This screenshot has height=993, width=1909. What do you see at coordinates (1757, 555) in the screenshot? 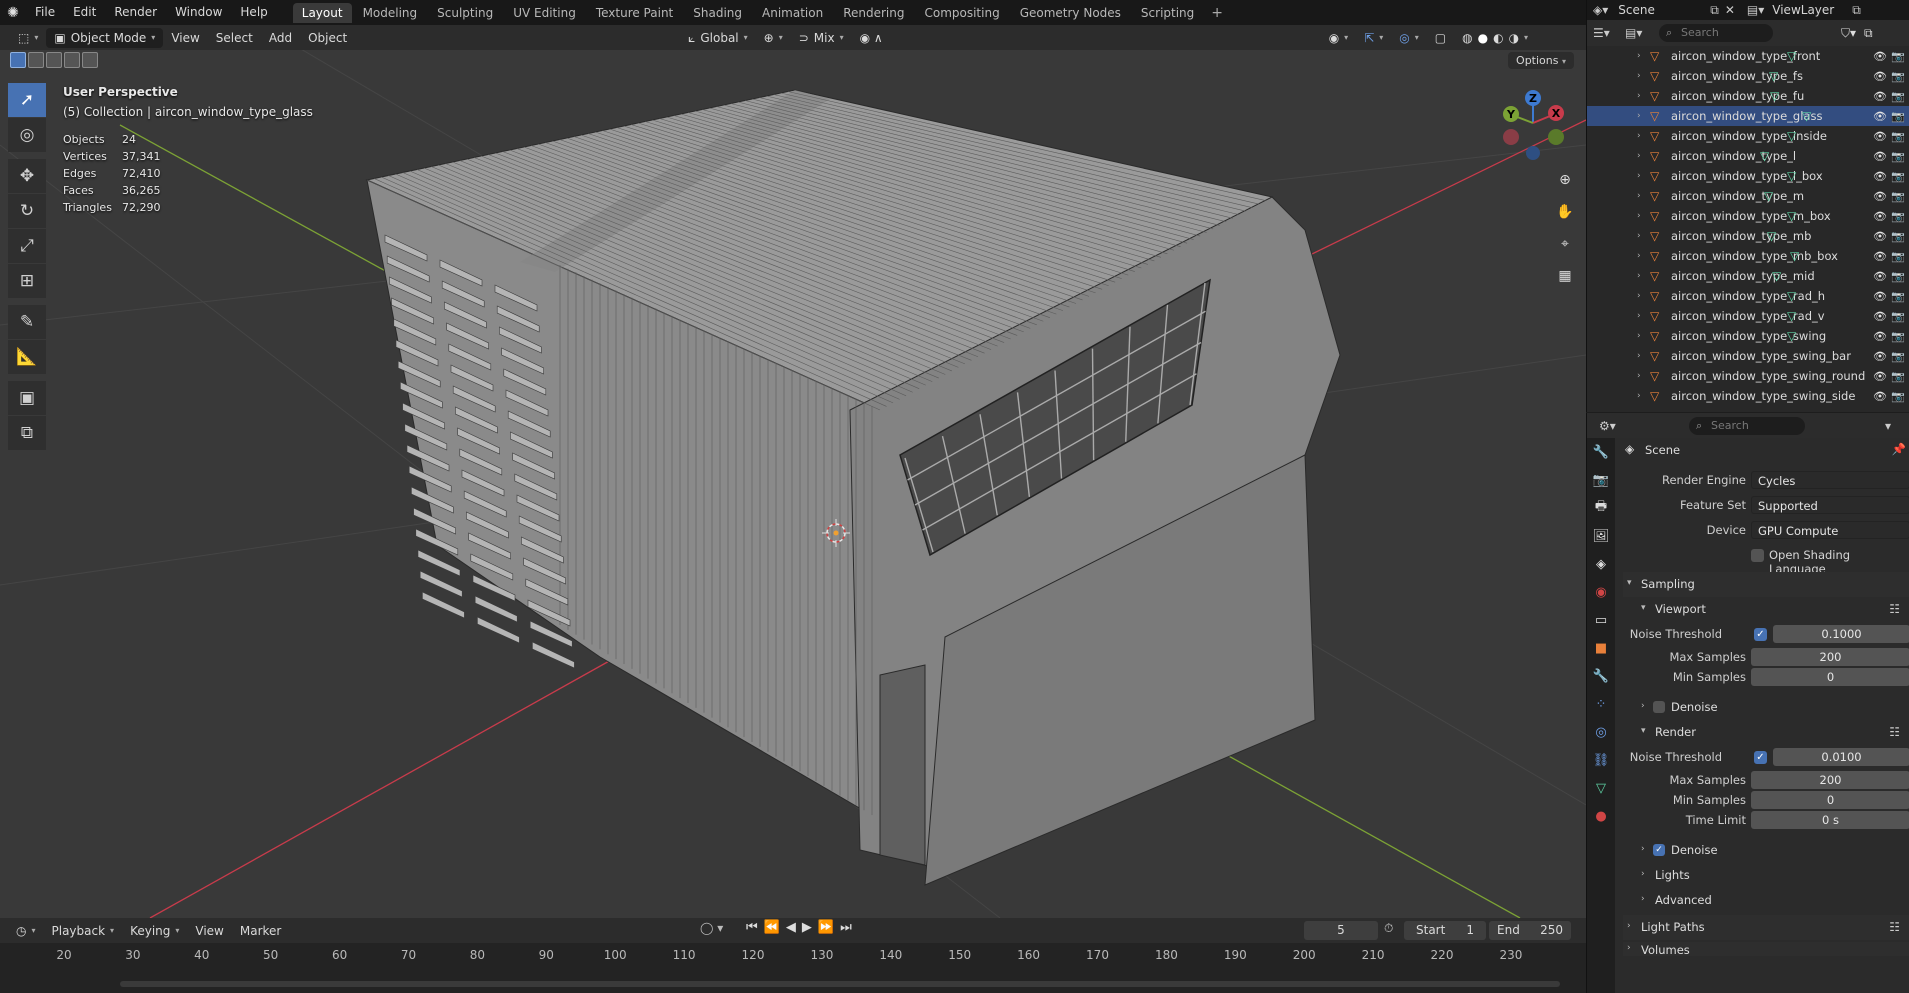
I see `osl-checkbox` at bounding box center [1757, 555].